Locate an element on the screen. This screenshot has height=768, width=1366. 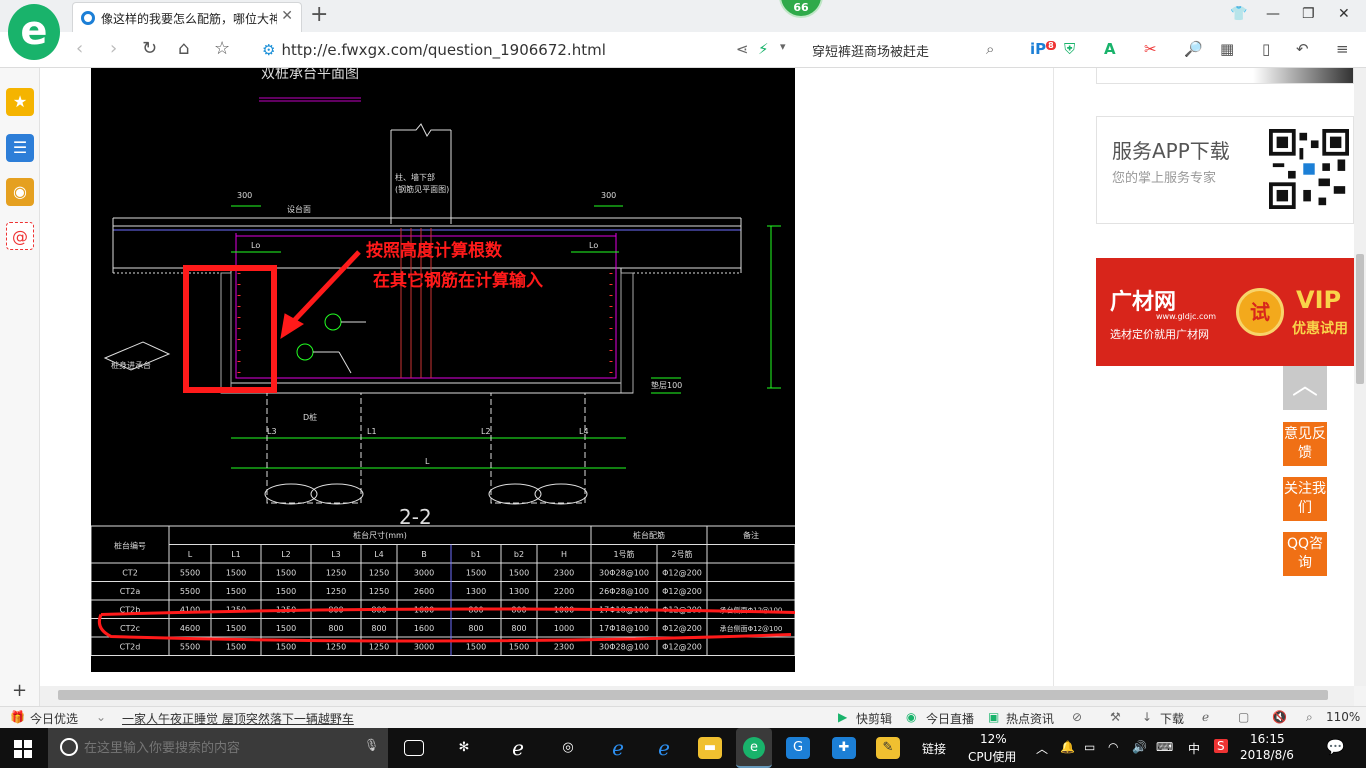
vertical-scrollbar is located at coordinates (1360, 377).